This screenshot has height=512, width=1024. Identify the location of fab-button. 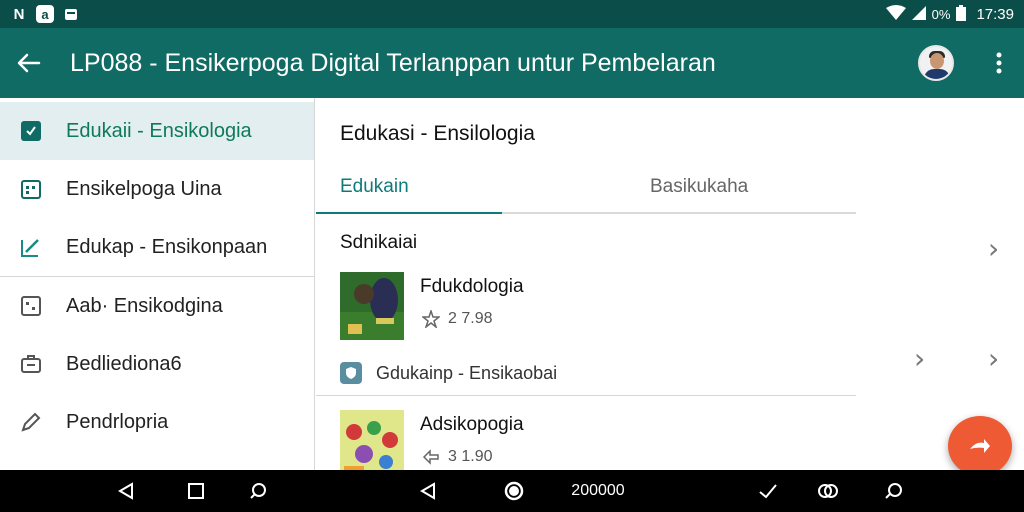
(980, 446).